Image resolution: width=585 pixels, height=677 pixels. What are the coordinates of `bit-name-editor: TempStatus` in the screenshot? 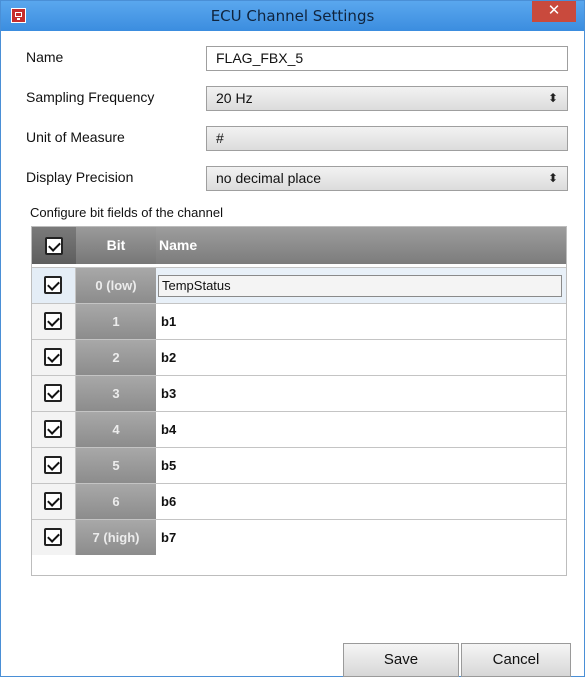 It's located at (360, 286).